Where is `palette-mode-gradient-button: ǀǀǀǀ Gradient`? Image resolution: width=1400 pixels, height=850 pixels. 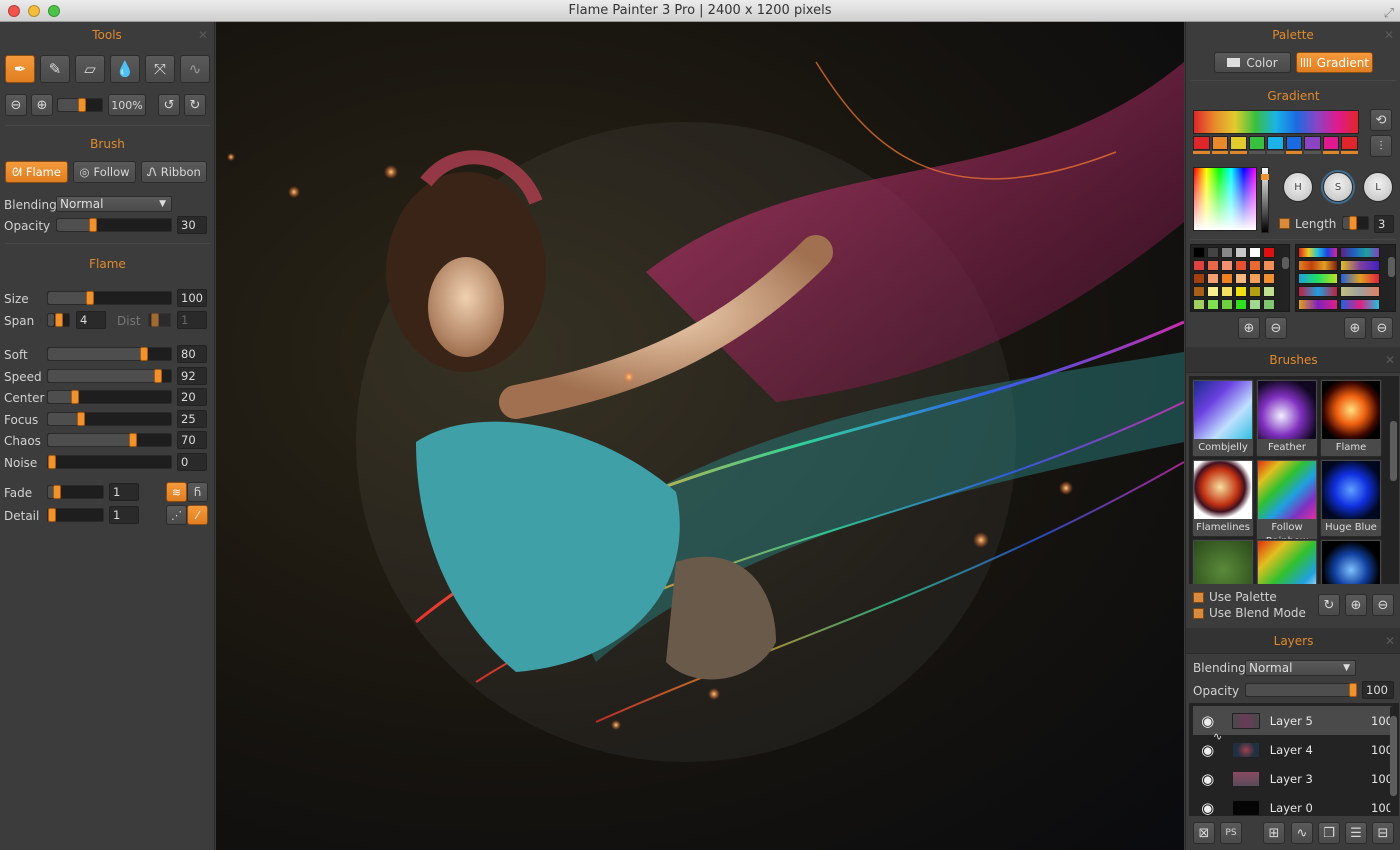
palette-mode-gradient-button: ǀǀǀǀ Gradient is located at coordinates (1334, 62).